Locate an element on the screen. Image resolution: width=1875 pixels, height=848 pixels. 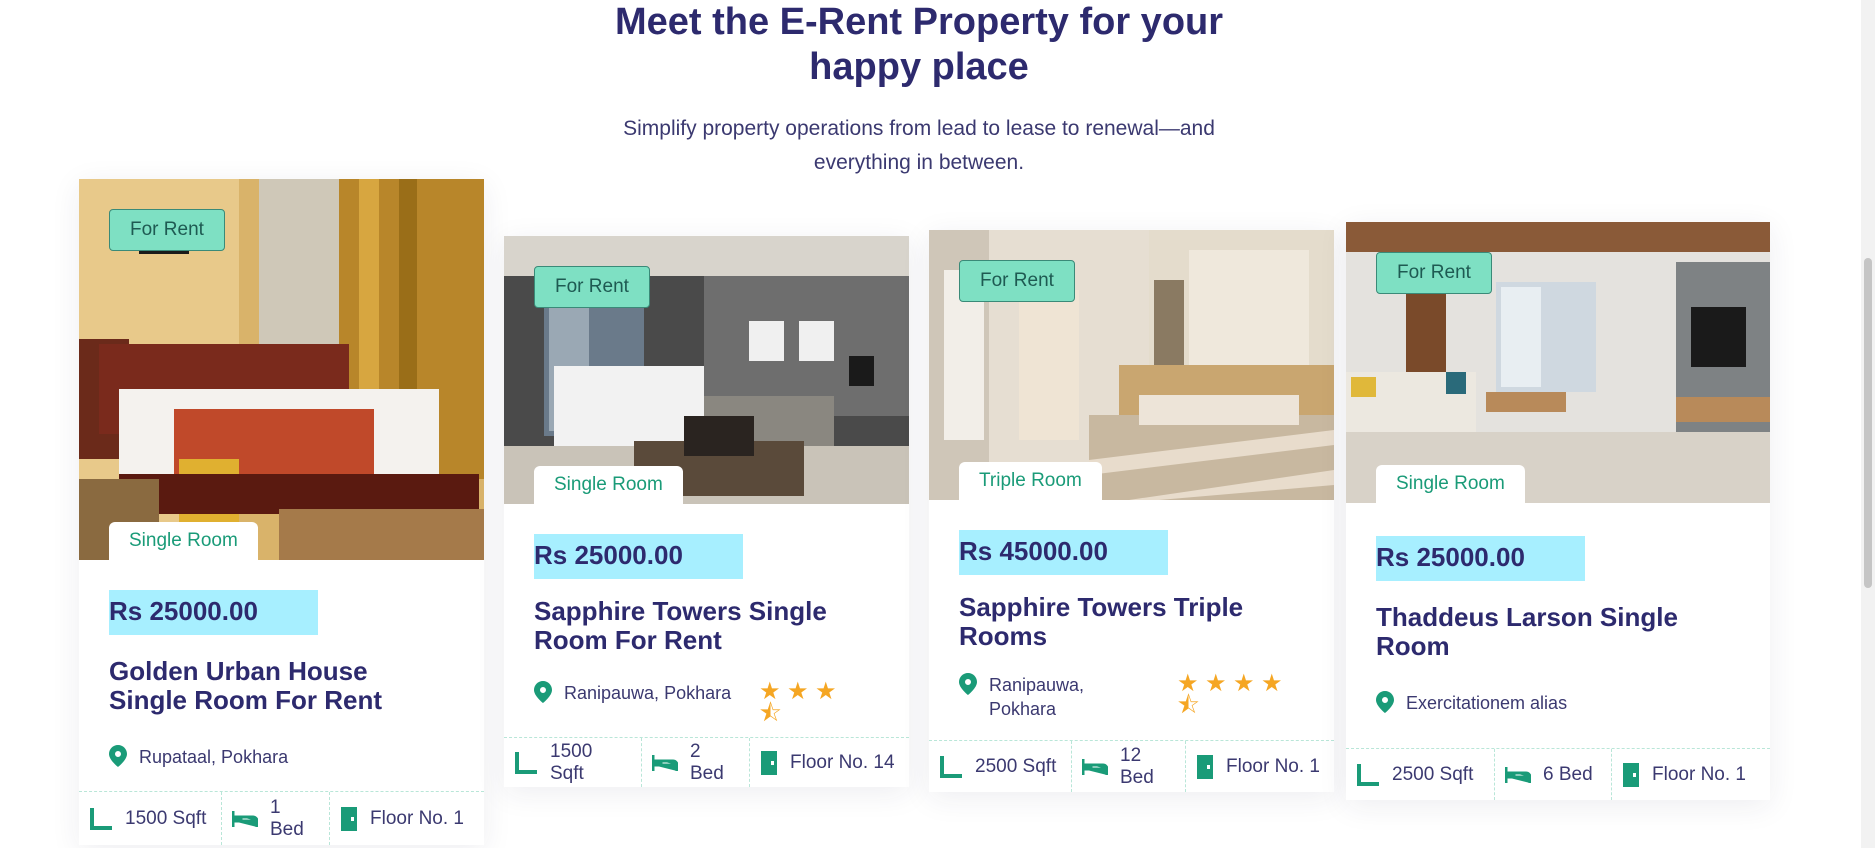
location: Exercitationem alias is located at coordinates (1471, 703).